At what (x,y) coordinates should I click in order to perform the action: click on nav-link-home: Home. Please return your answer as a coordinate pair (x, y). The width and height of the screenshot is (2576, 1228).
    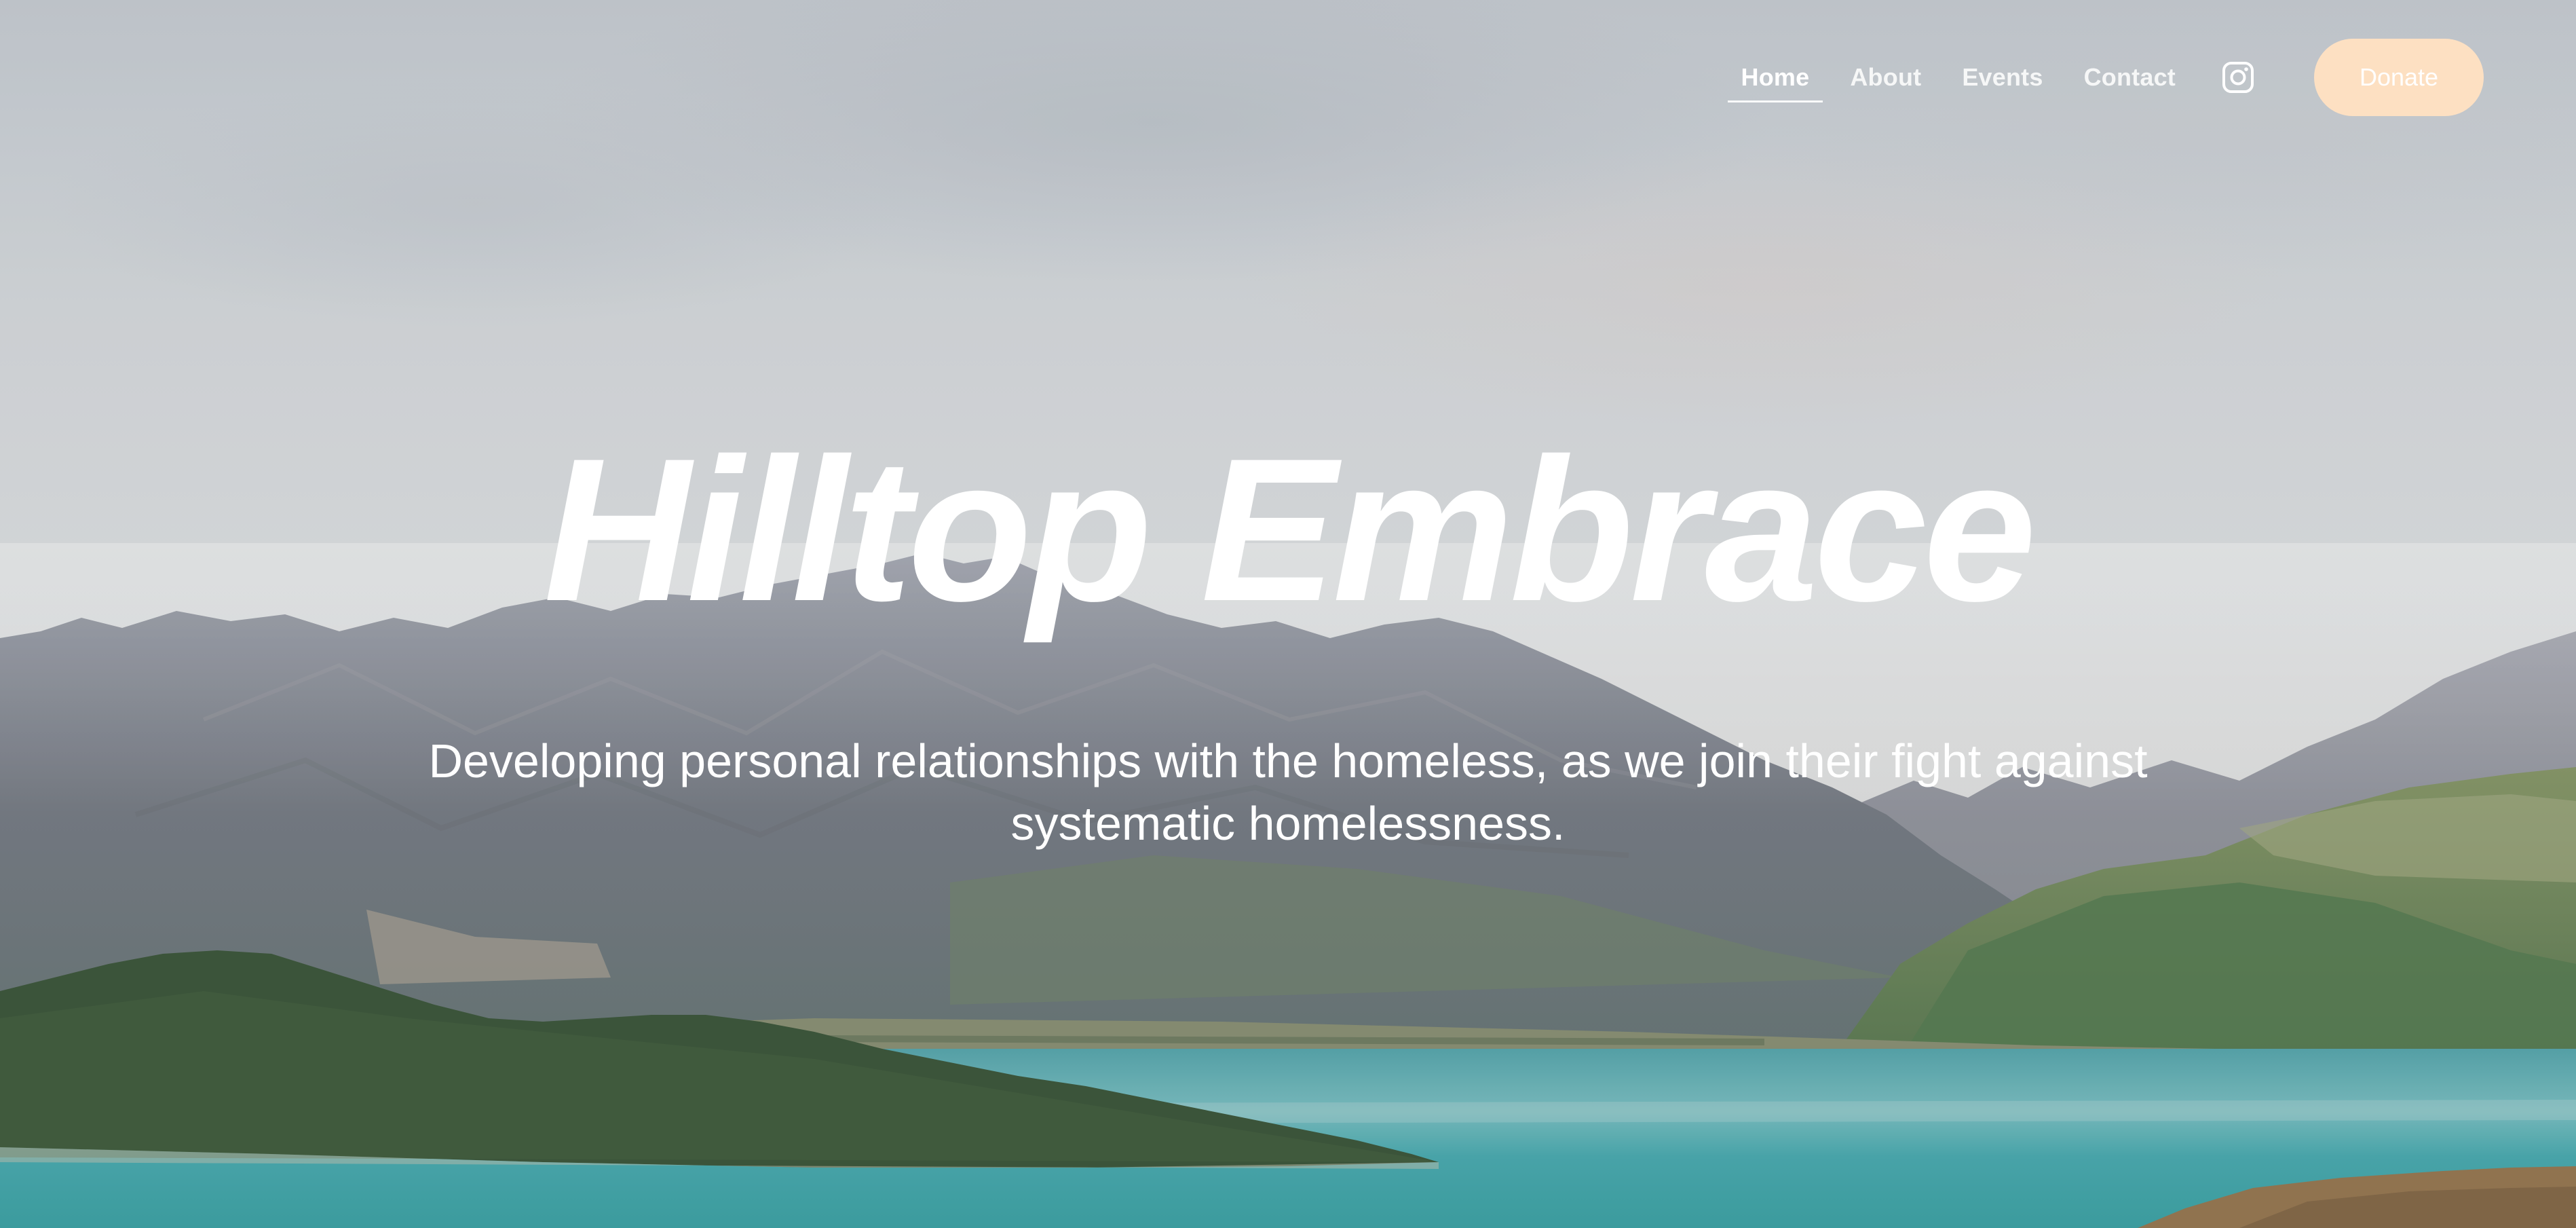
    Looking at the image, I should click on (1775, 78).